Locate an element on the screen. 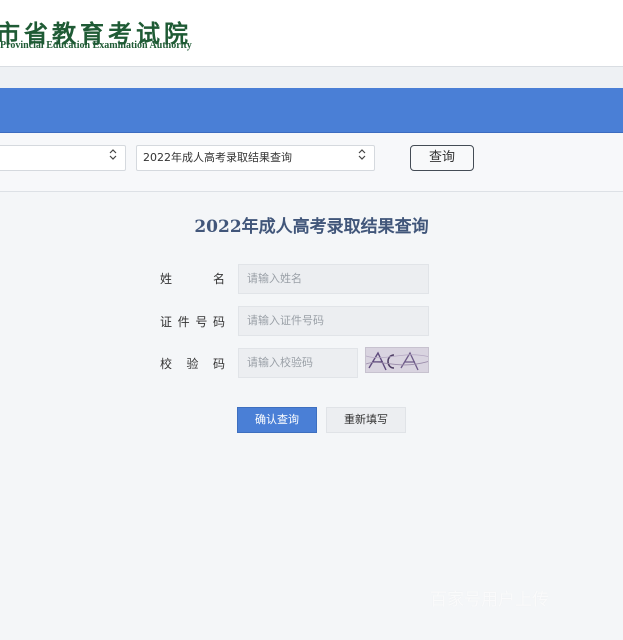 The height and width of the screenshot is (640, 623). name-label-char: 姓 is located at coordinates (167, 279).